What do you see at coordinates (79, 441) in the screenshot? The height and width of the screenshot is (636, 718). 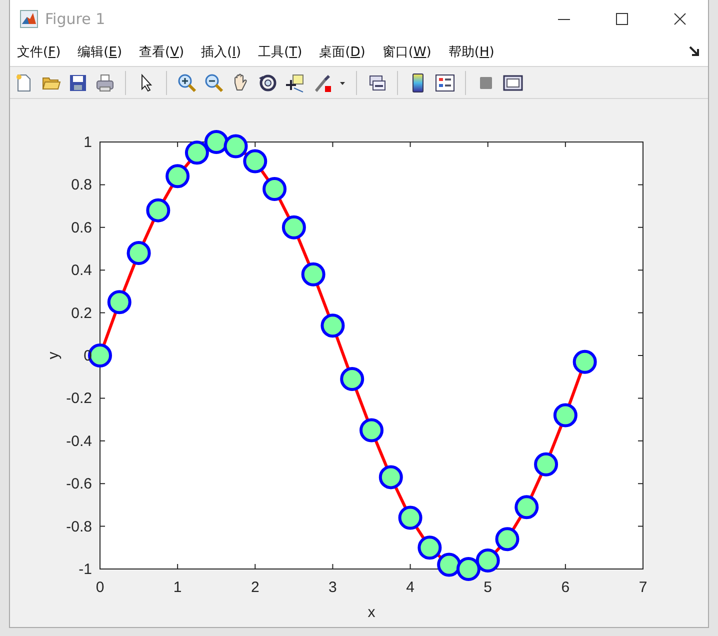 I see `y-tick-label: -0.4` at bounding box center [79, 441].